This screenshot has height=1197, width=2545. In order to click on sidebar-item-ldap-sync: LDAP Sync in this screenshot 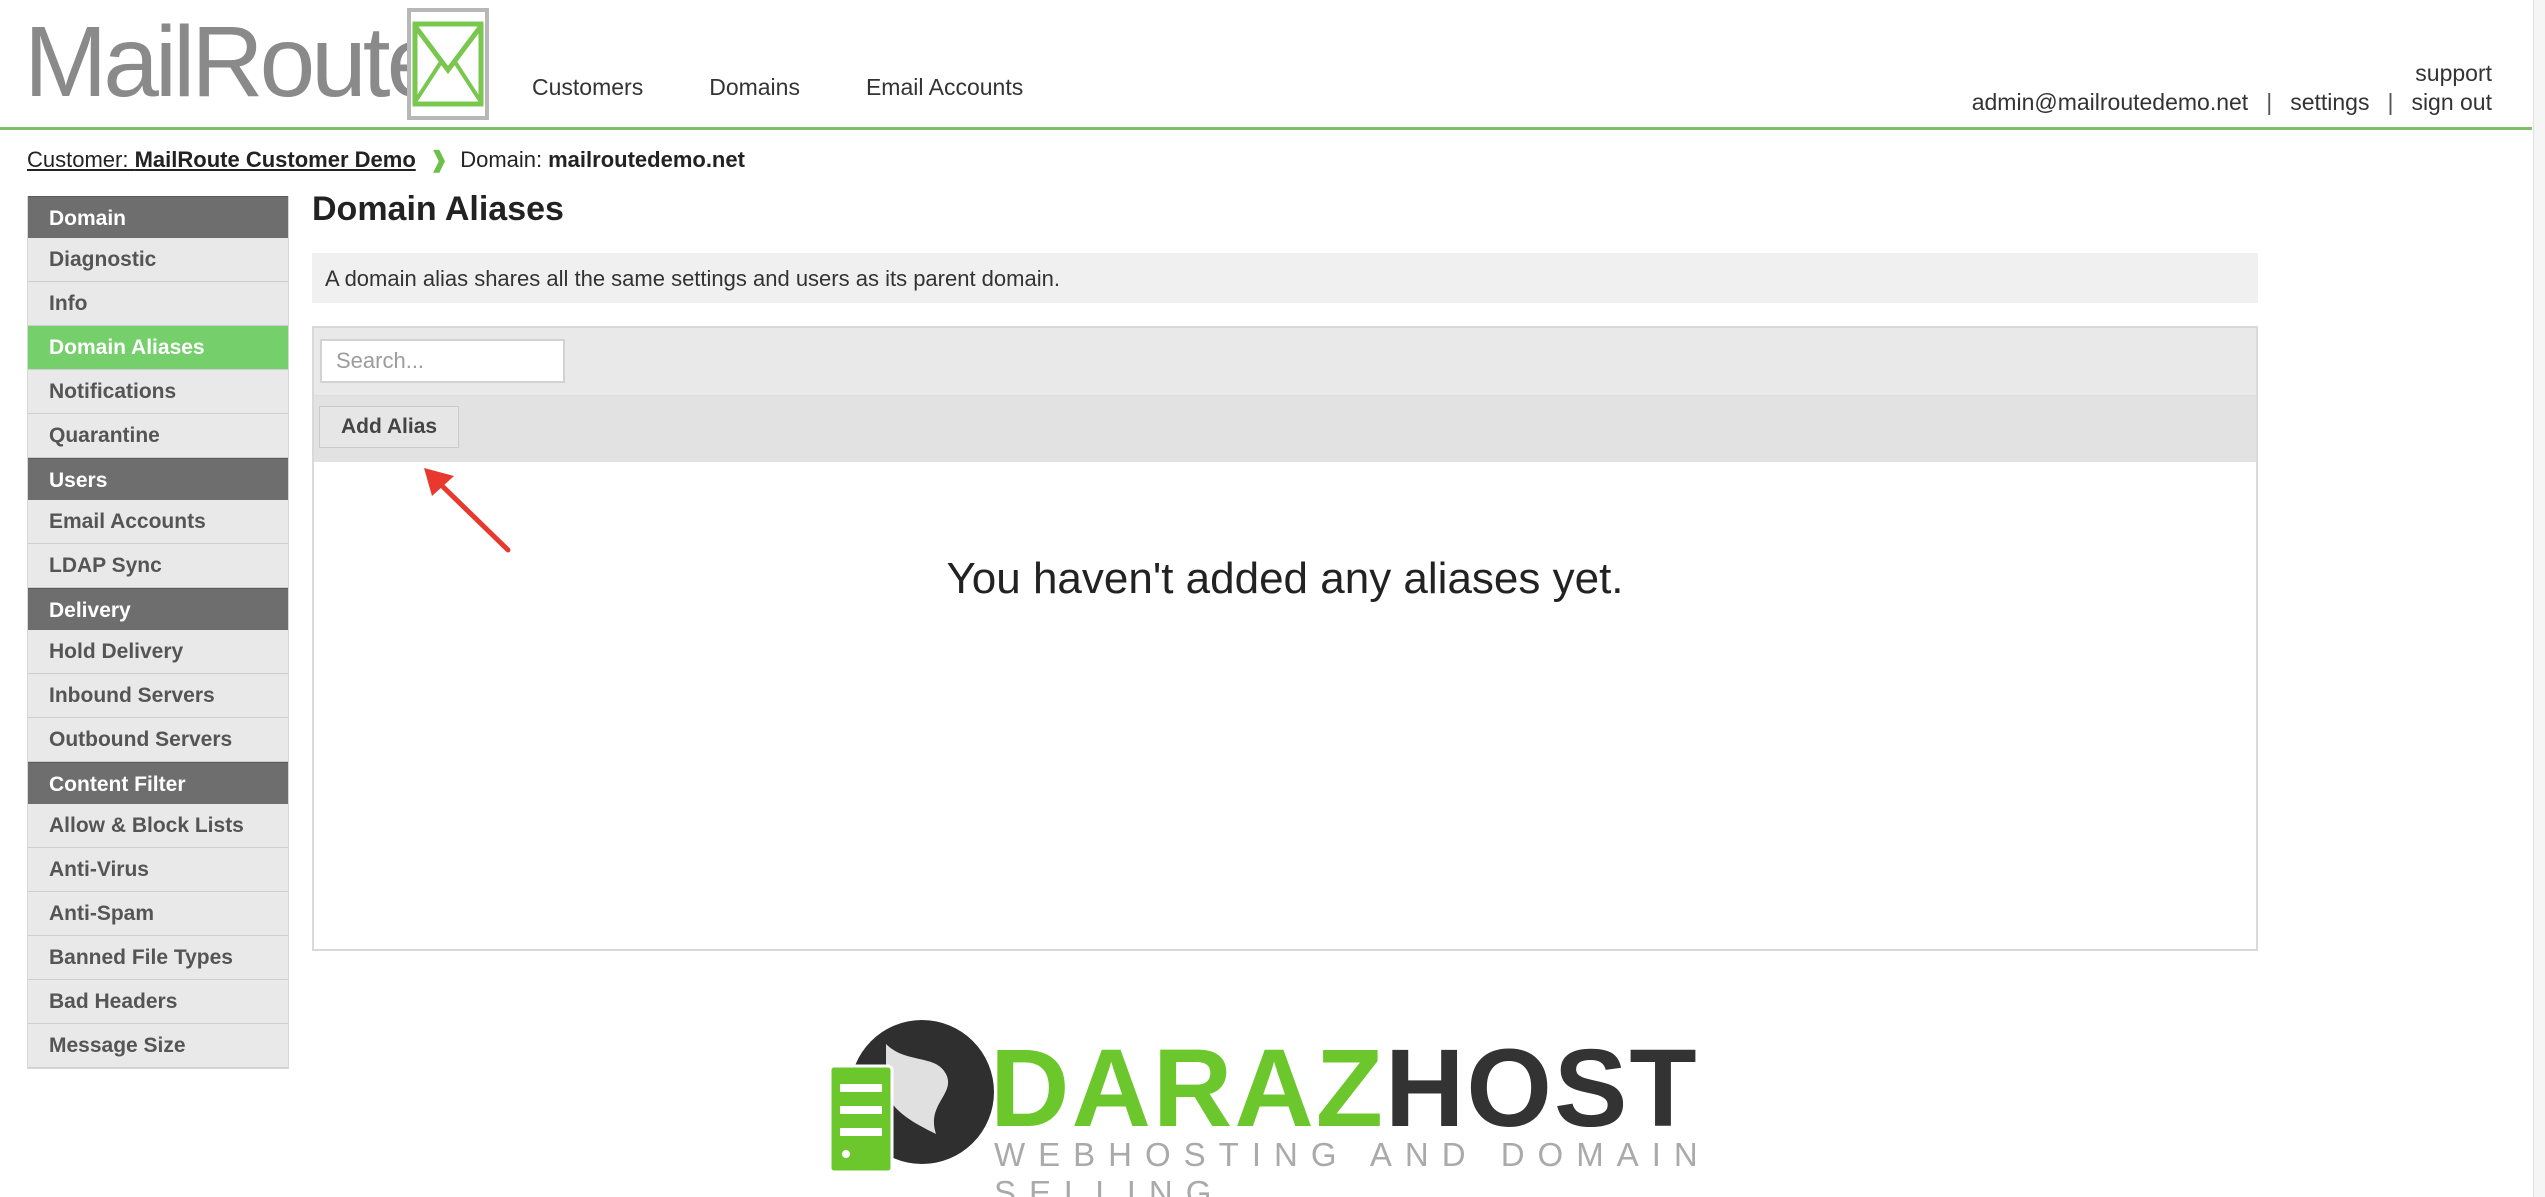, I will do `click(158, 566)`.